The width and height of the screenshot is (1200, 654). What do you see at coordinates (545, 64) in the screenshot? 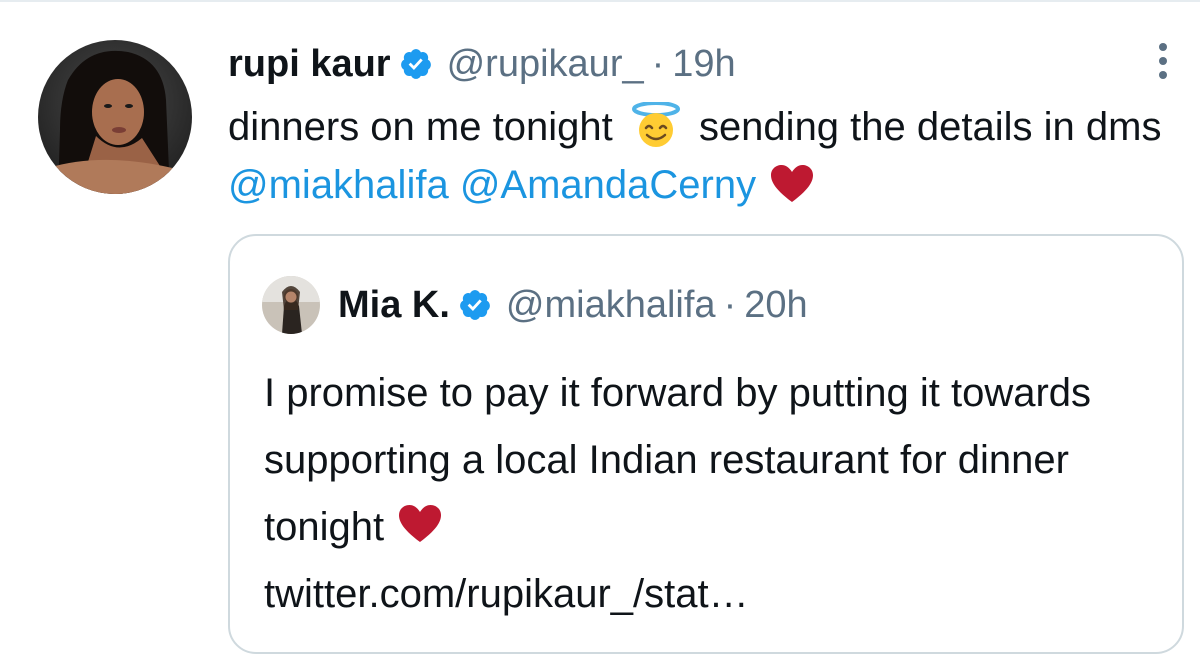
I see `author-handle: @rupikaur_` at bounding box center [545, 64].